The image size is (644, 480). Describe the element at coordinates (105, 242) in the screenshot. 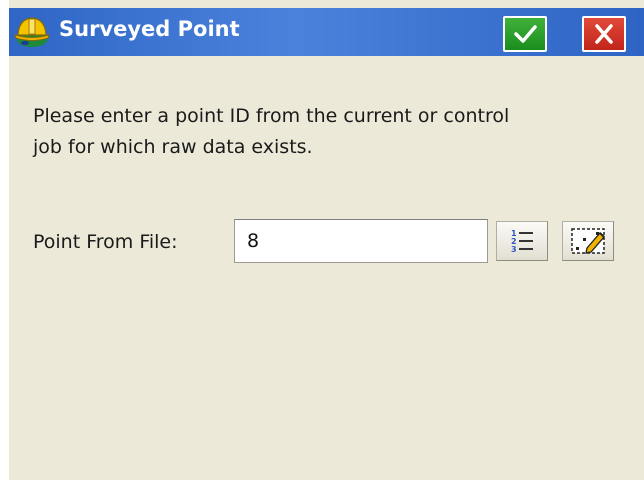

I see `point-from-file-label: Point From File:` at that location.